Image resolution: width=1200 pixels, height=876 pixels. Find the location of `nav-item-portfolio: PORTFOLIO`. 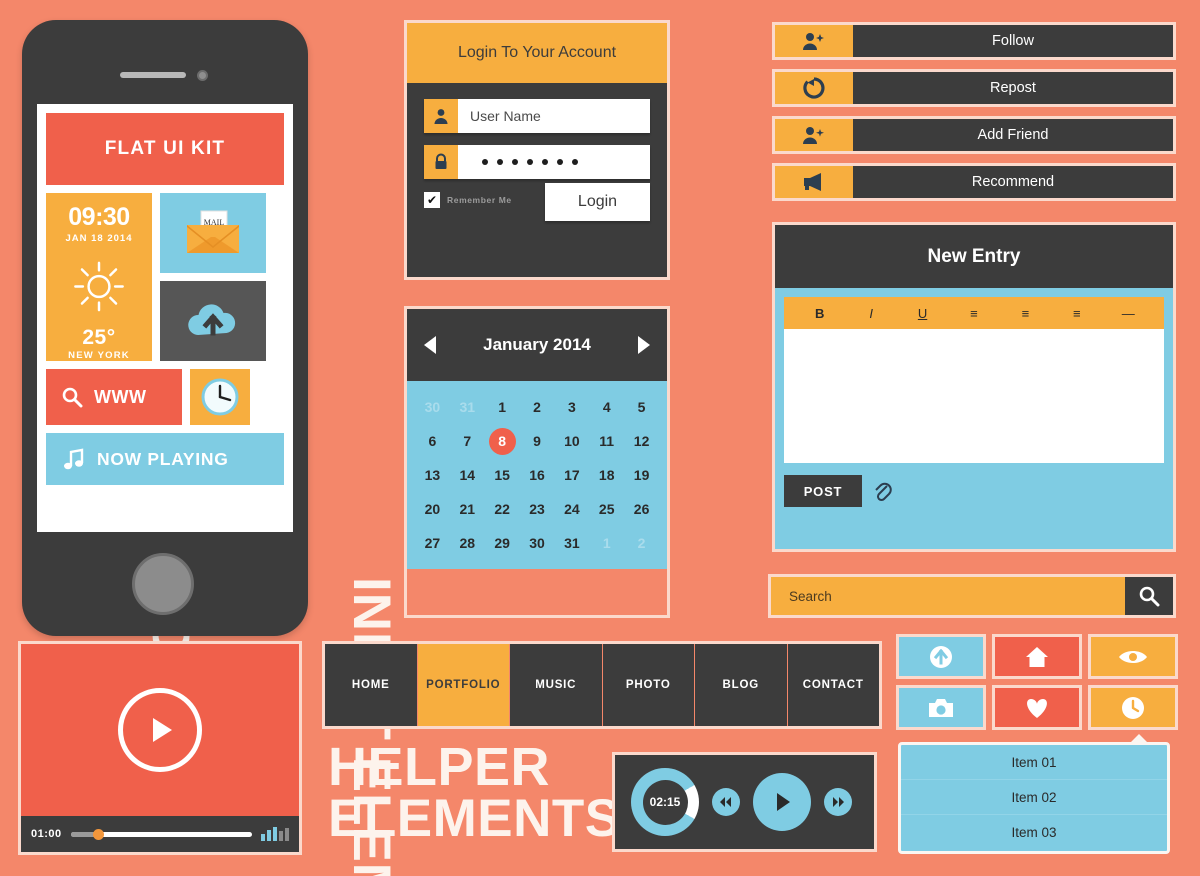

nav-item-portfolio: PORTFOLIO is located at coordinates (463, 685).